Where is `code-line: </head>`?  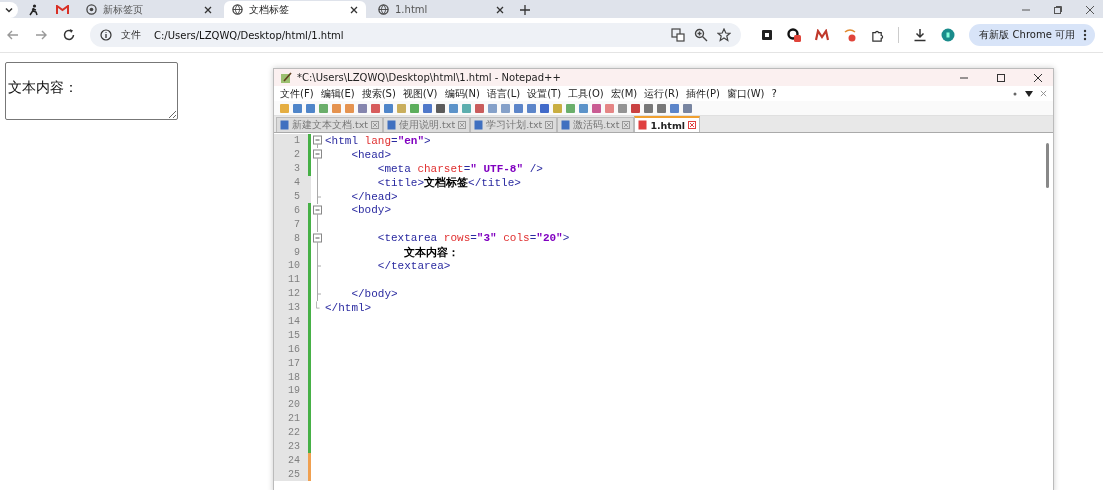
code-line: </head> is located at coordinates (374, 196).